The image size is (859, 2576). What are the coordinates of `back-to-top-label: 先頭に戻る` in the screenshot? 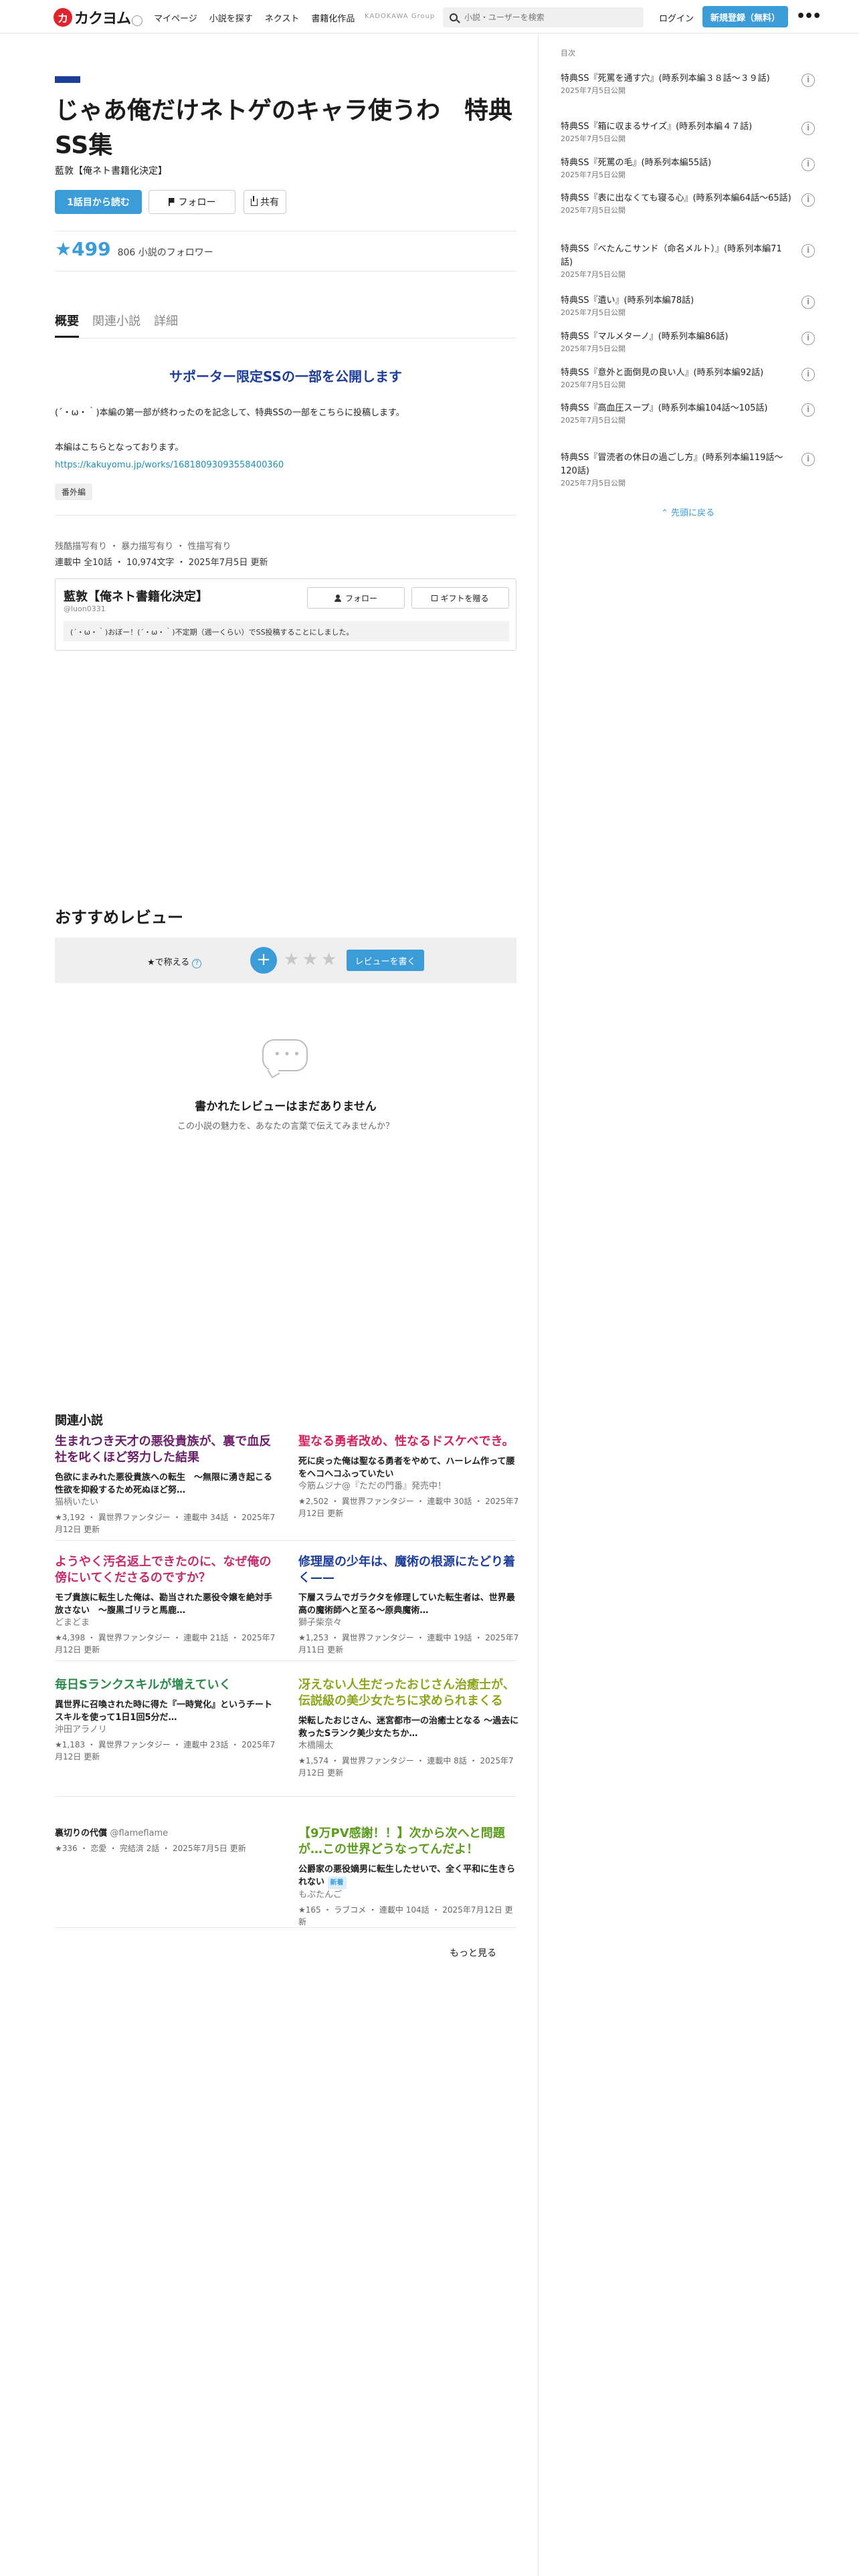 It's located at (693, 513).